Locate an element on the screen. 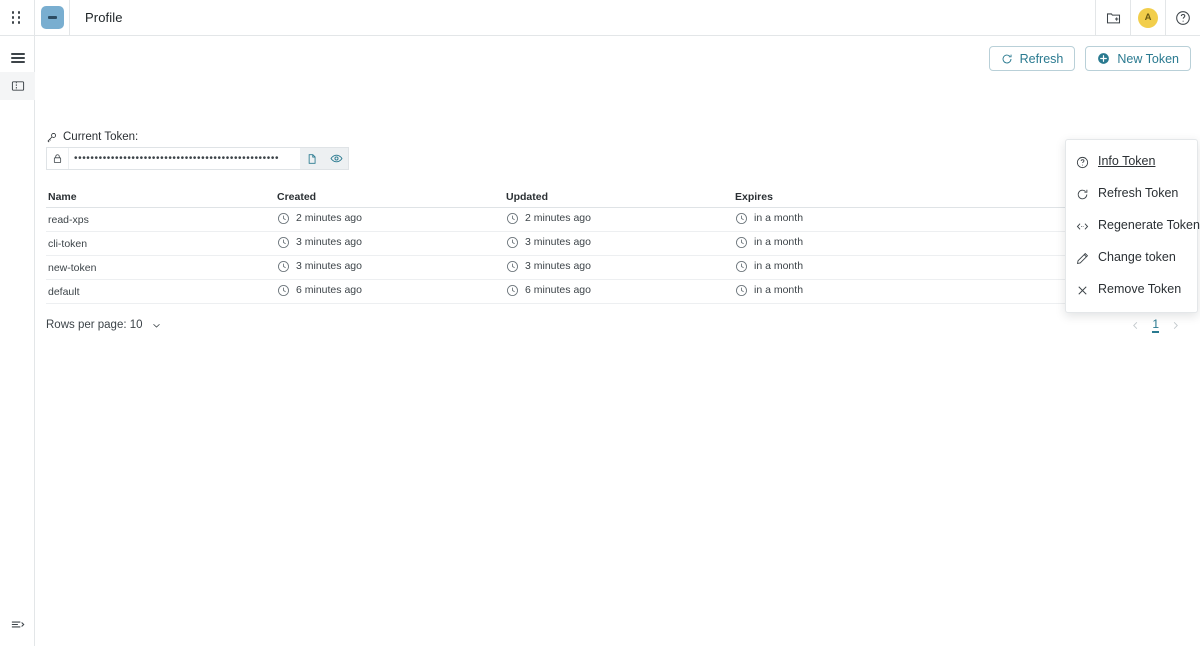  avatar: A is located at coordinates (1148, 17).